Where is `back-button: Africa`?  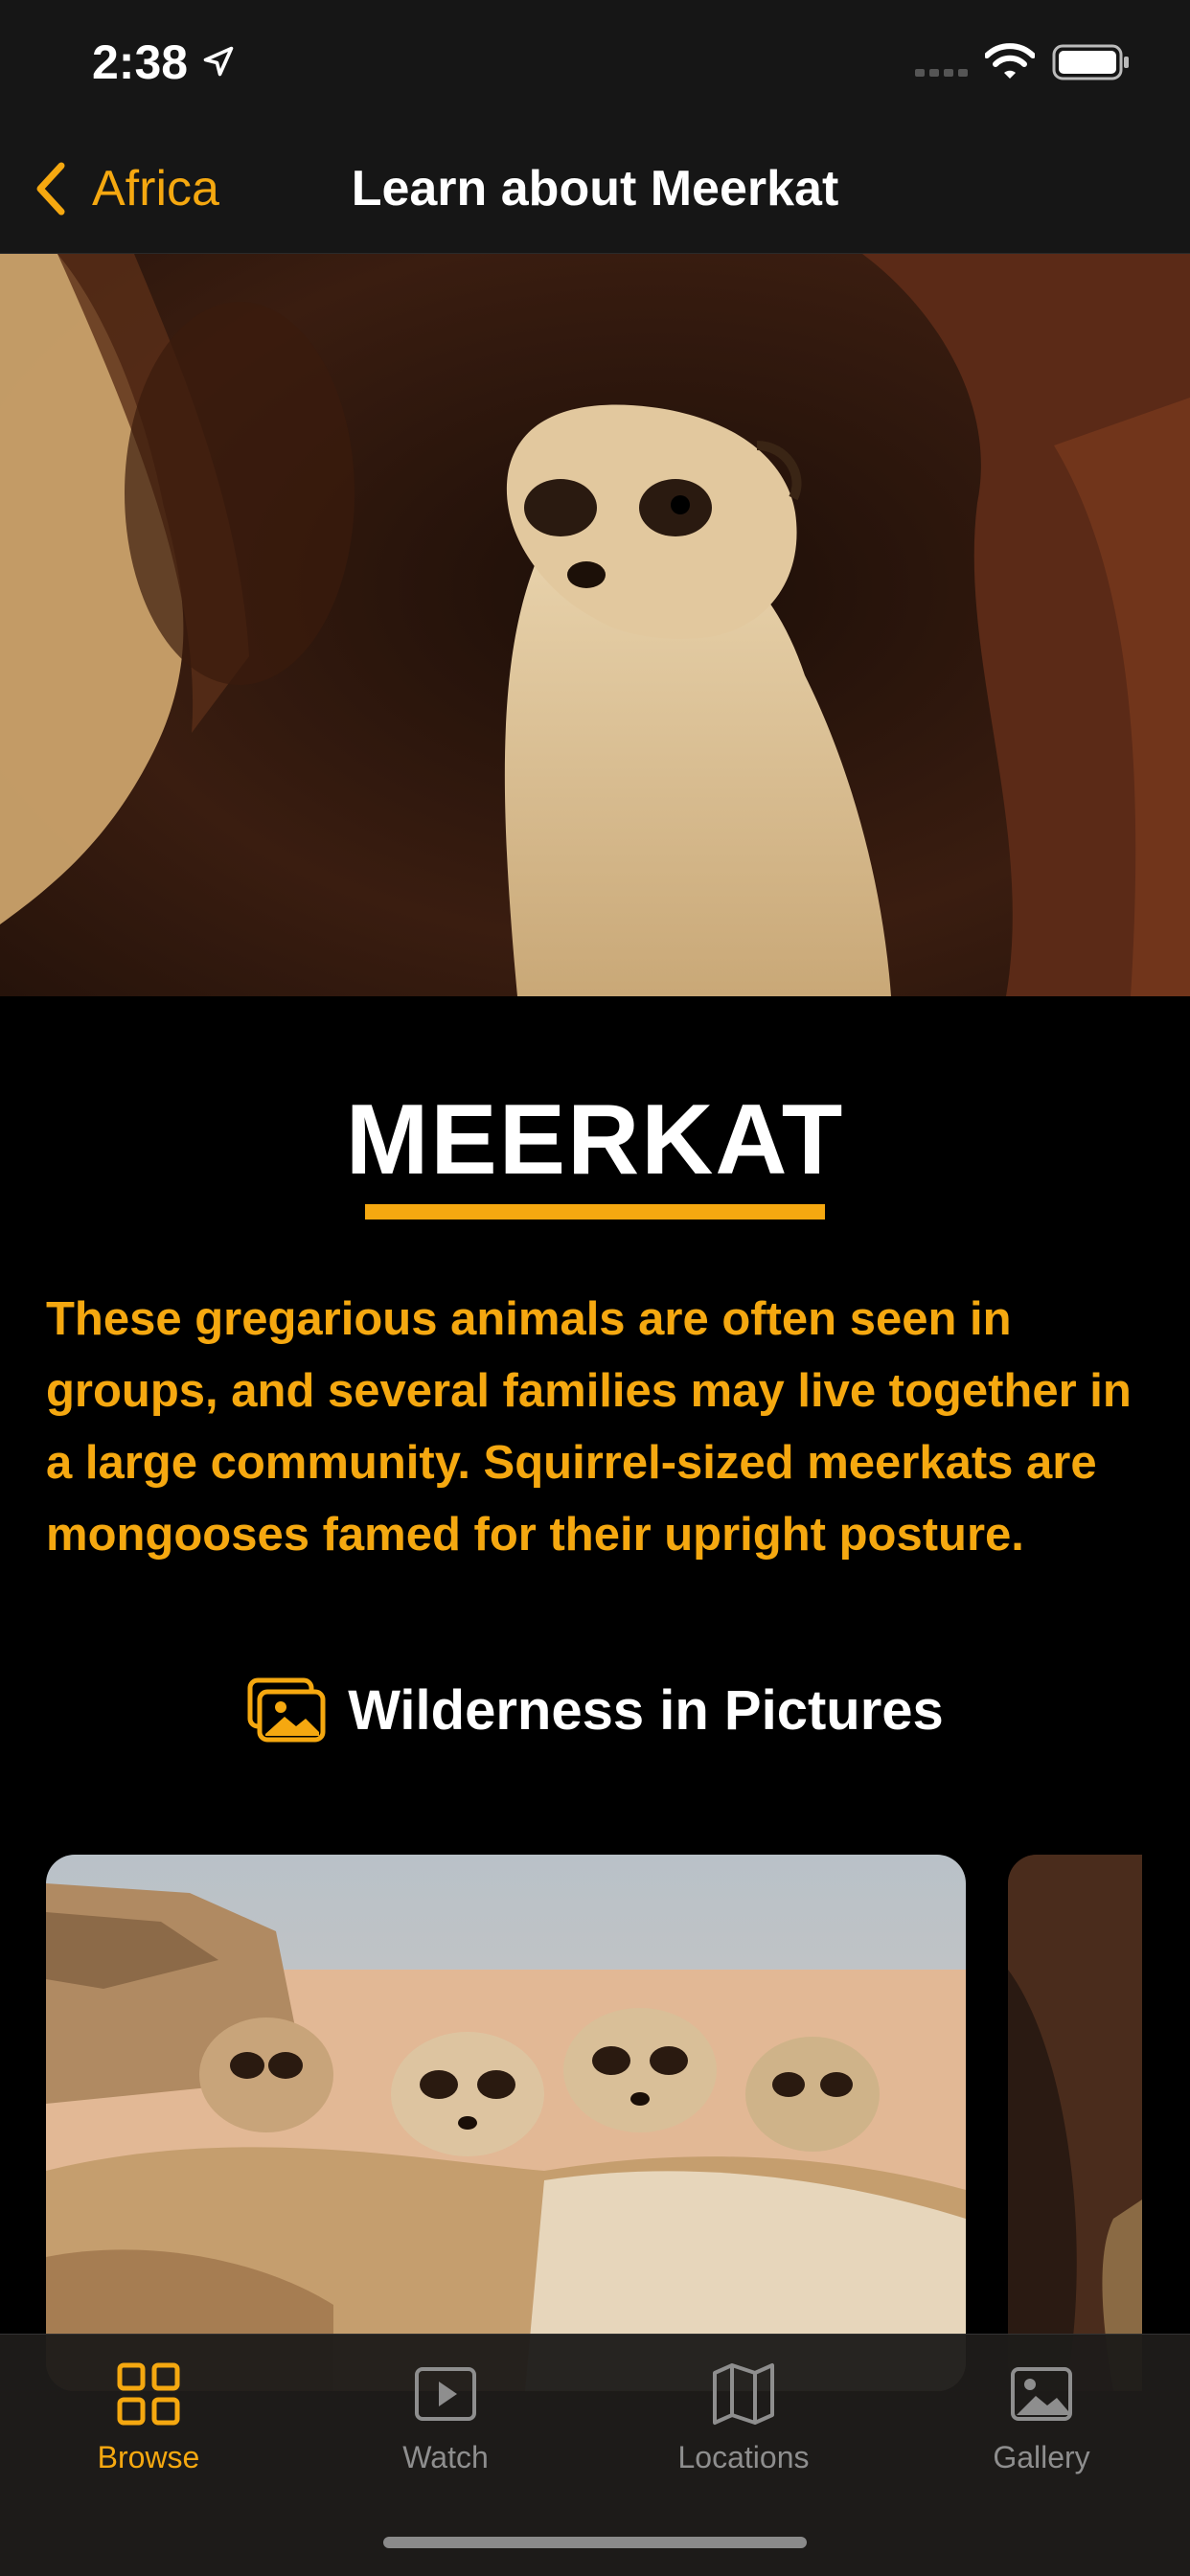
back-button: Africa is located at coordinates (127, 189).